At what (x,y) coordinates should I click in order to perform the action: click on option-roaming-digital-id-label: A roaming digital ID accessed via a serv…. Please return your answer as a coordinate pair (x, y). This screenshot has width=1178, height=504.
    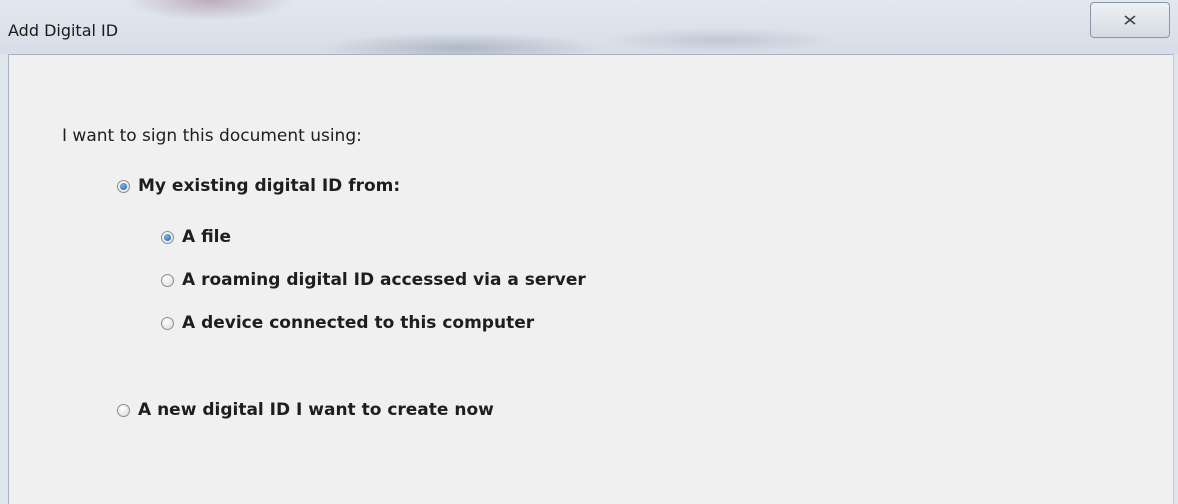
    Looking at the image, I should click on (384, 280).